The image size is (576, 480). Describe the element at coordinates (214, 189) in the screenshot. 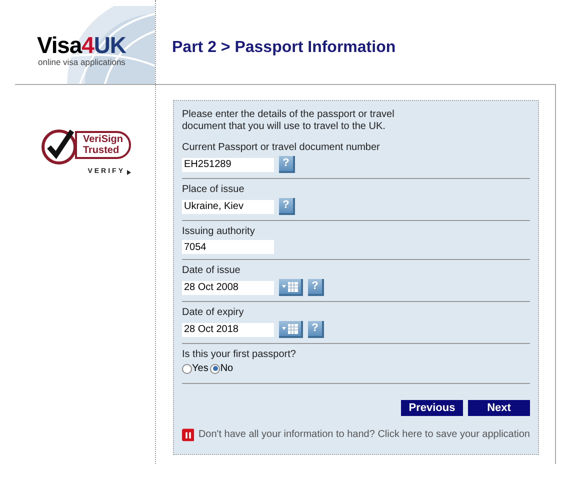

I see `field-label: Place of issue` at that location.